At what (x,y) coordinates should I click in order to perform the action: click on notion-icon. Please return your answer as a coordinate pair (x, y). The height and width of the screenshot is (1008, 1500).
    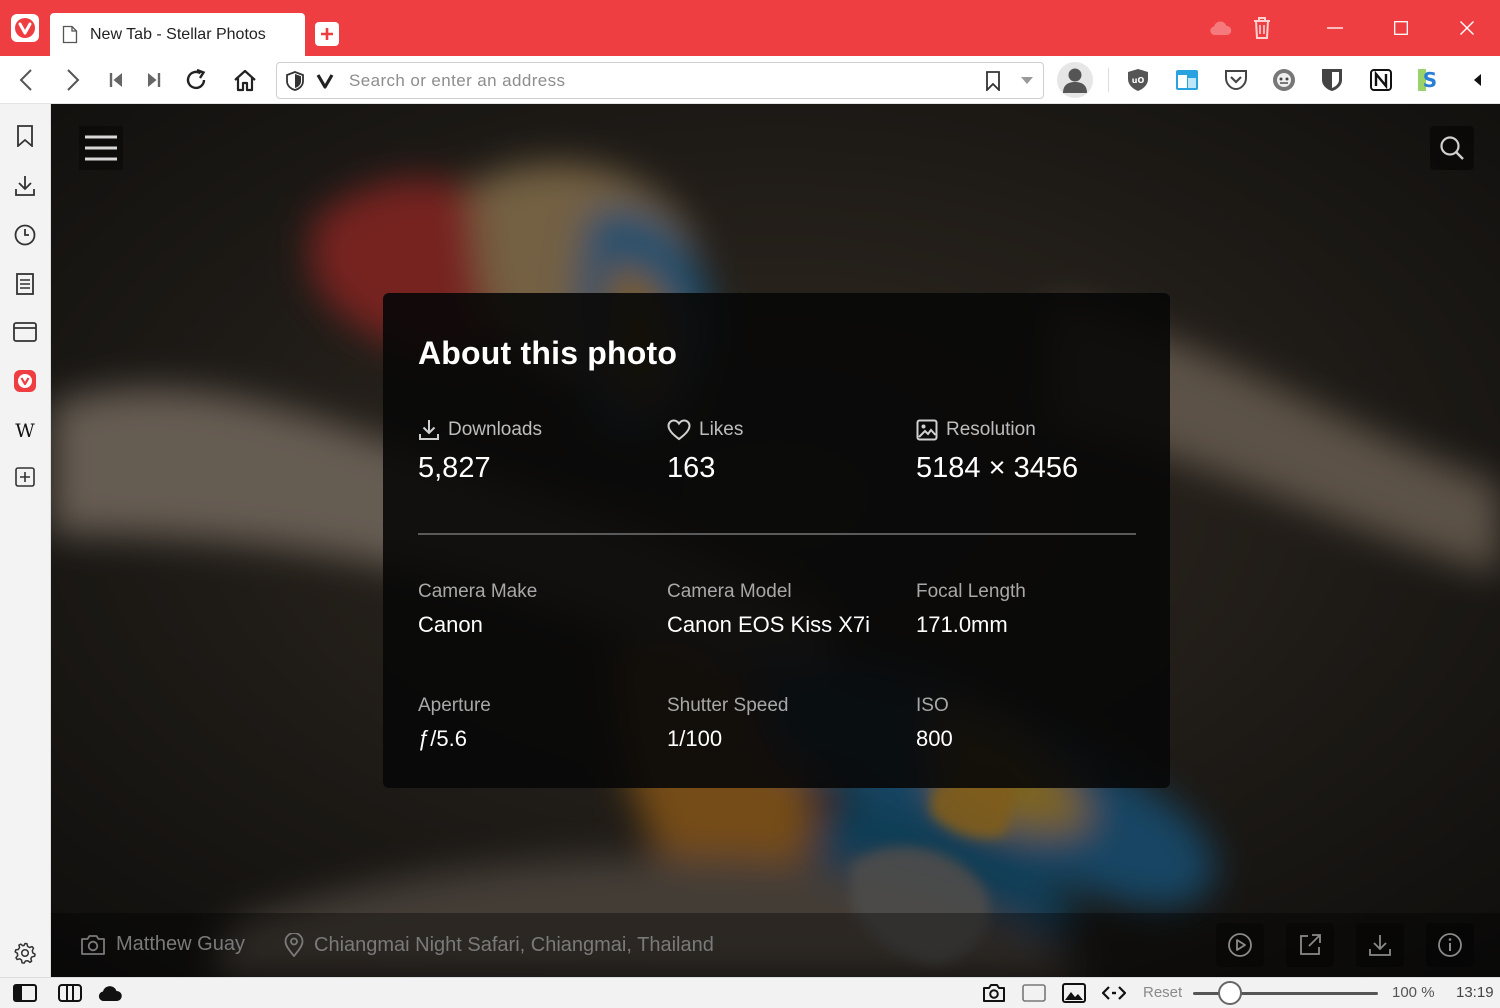
    Looking at the image, I should click on (1381, 80).